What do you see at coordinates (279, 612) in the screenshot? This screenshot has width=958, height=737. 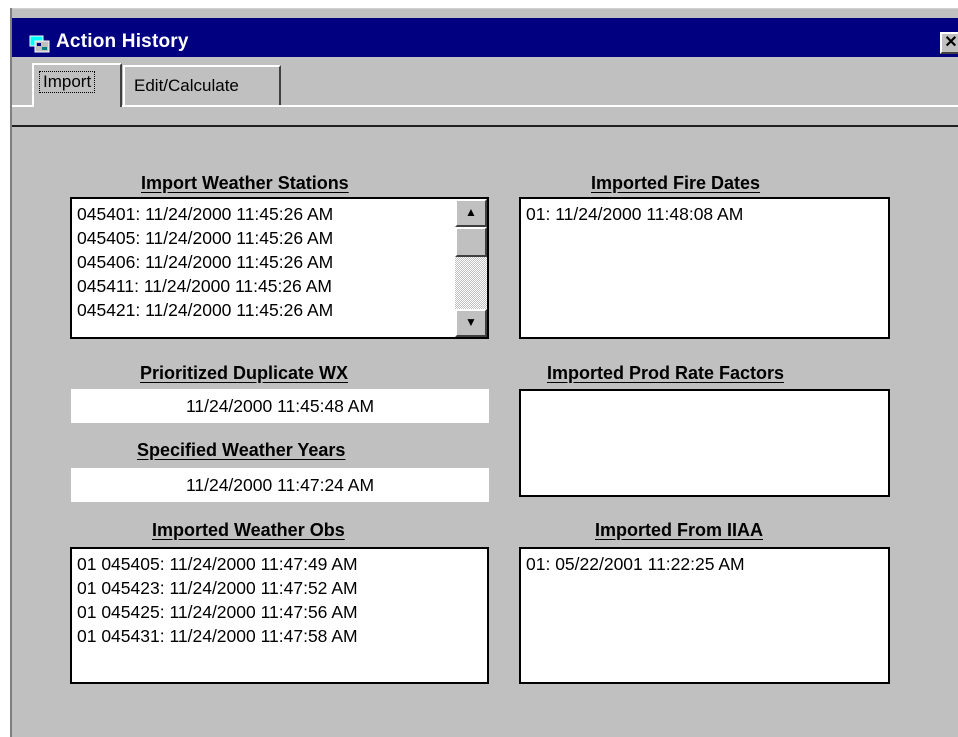 I see `list-item: 01 045425: 11/24/2000 11:47:56 AM` at bounding box center [279, 612].